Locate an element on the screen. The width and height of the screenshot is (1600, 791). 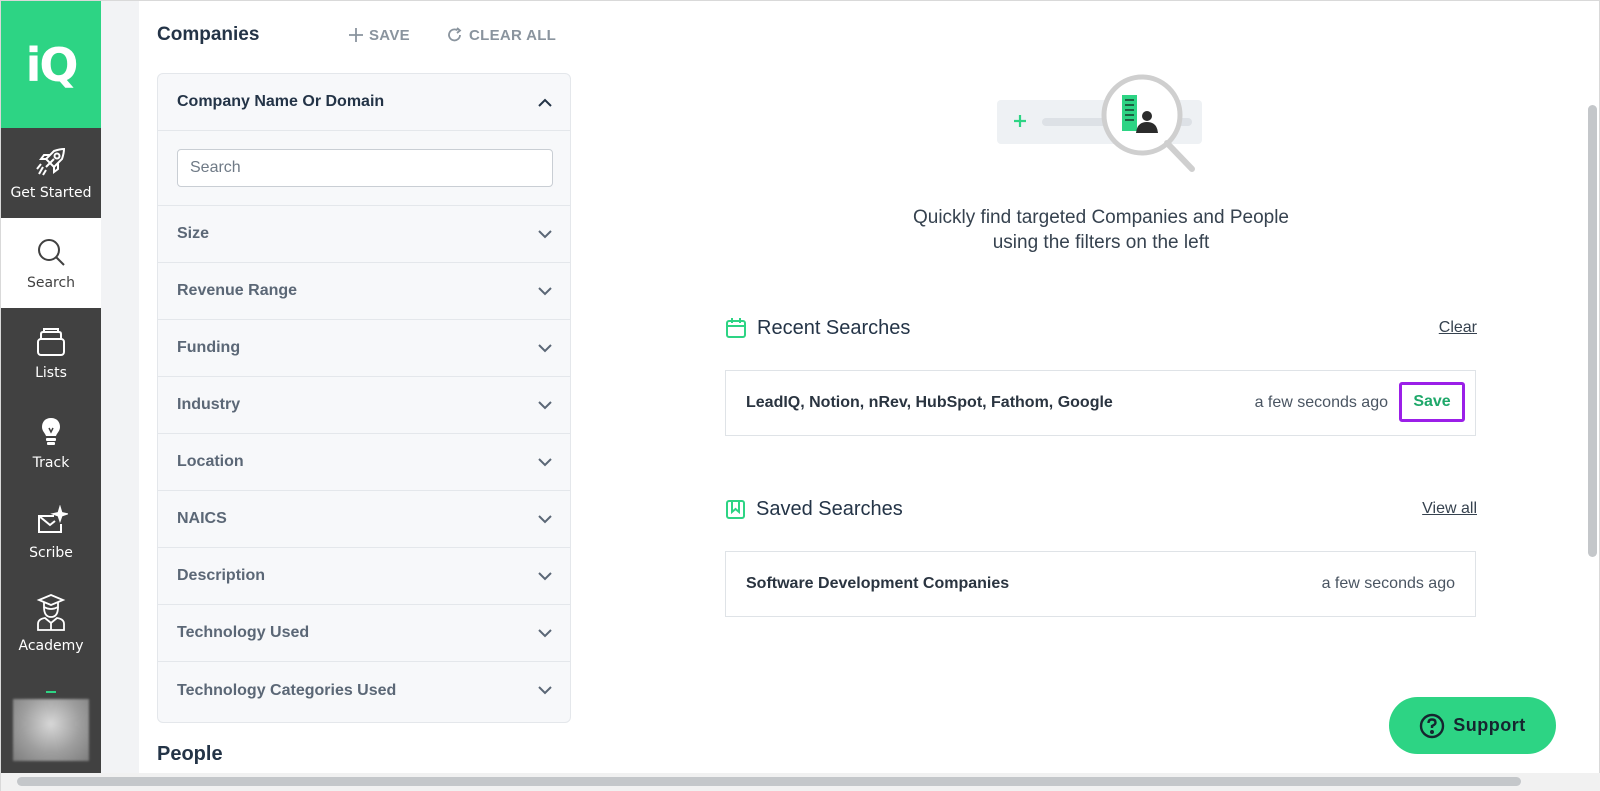
recent-searches-title: Recent Searches is located at coordinates (834, 327).